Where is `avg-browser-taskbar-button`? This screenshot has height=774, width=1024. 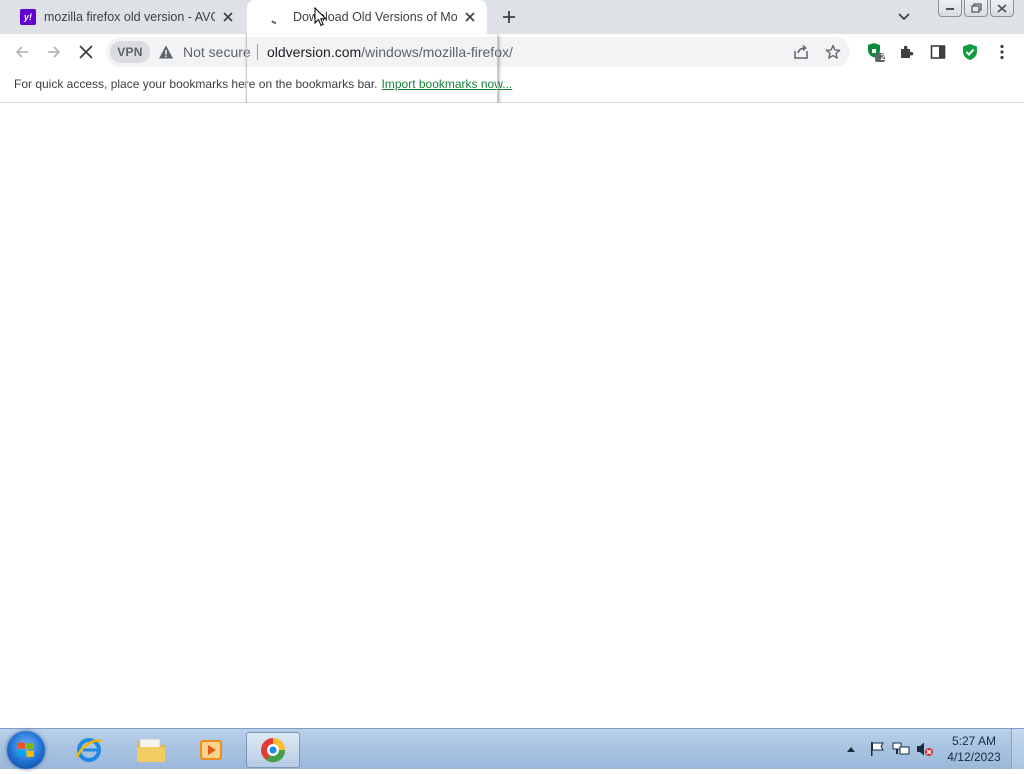 avg-browser-taskbar-button is located at coordinates (273, 750).